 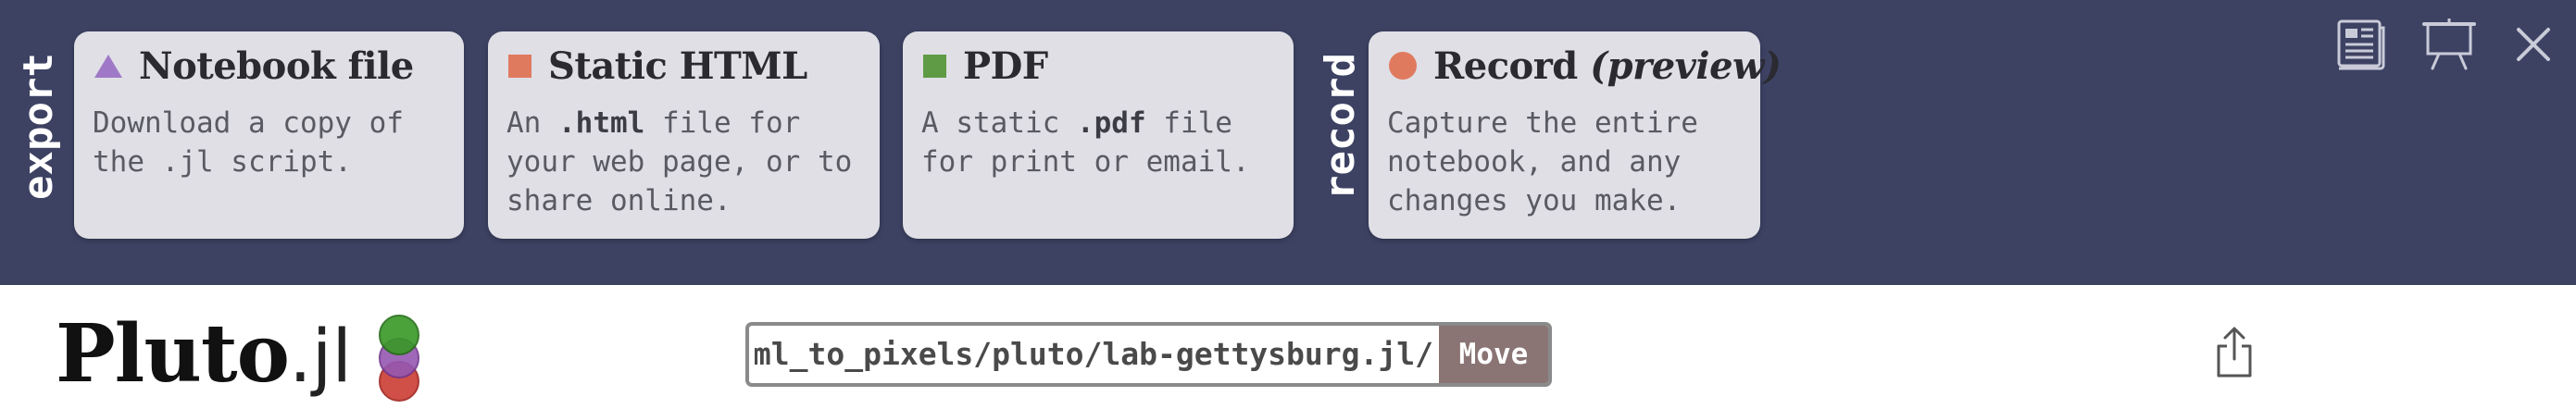 What do you see at coordinates (173, 354) in the screenshot?
I see `logo-text: Pluto` at bounding box center [173, 354].